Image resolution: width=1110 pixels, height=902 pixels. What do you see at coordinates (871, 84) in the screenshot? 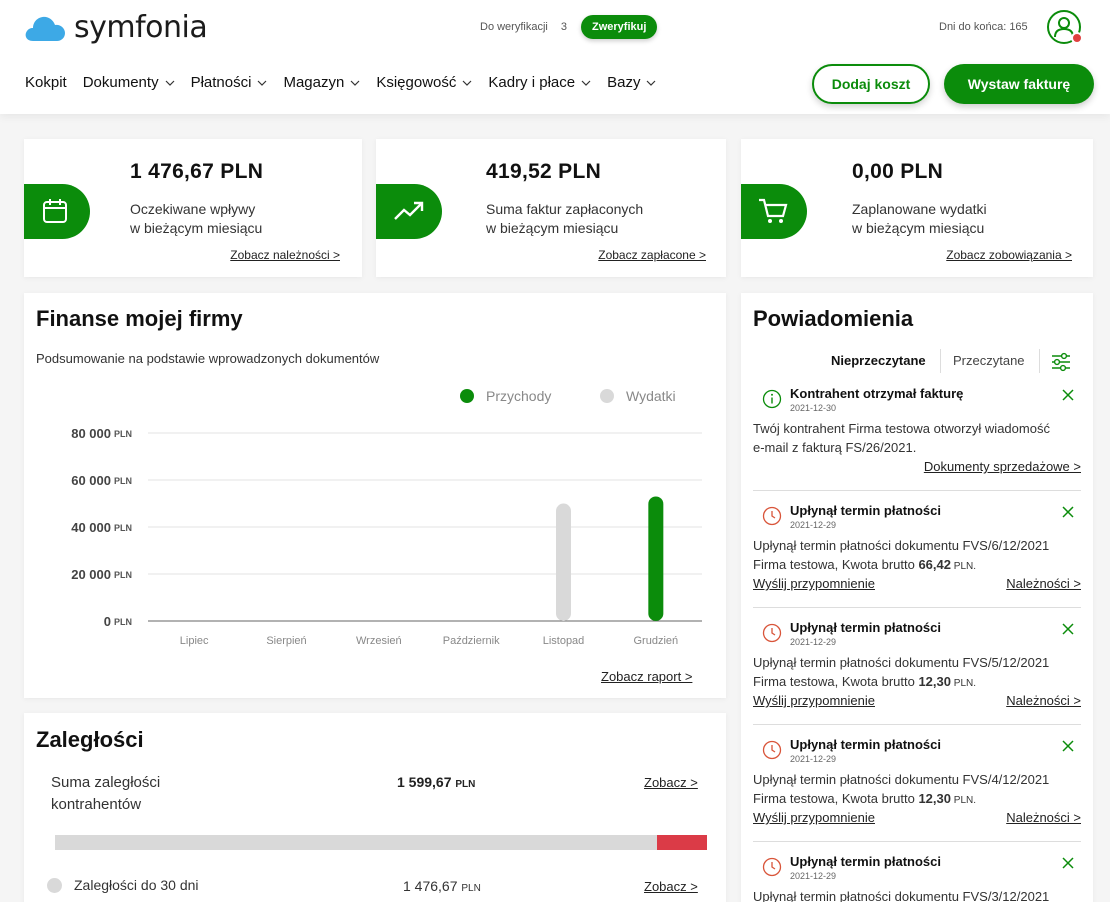
I see `add-cost-button: Dodaj koszt` at bounding box center [871, 84].